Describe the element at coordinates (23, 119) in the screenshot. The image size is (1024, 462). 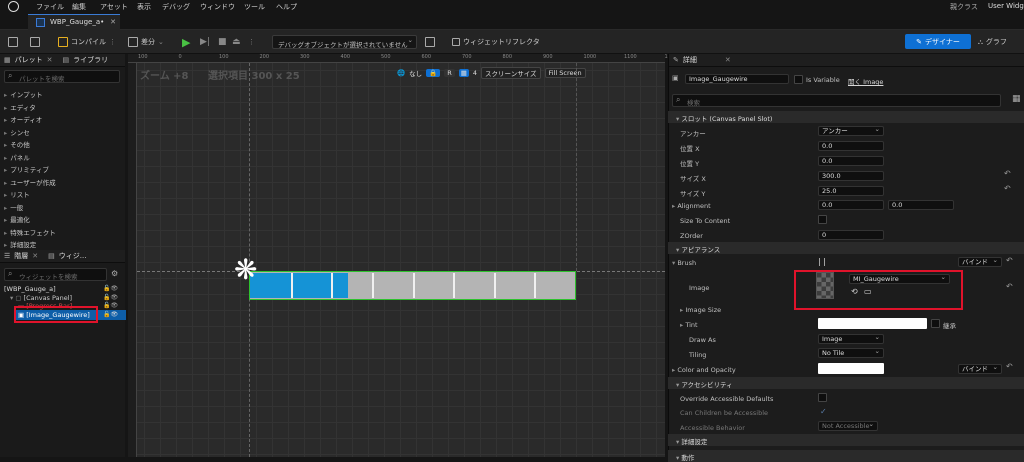
I see `palette-category: オーディオ` at that location.